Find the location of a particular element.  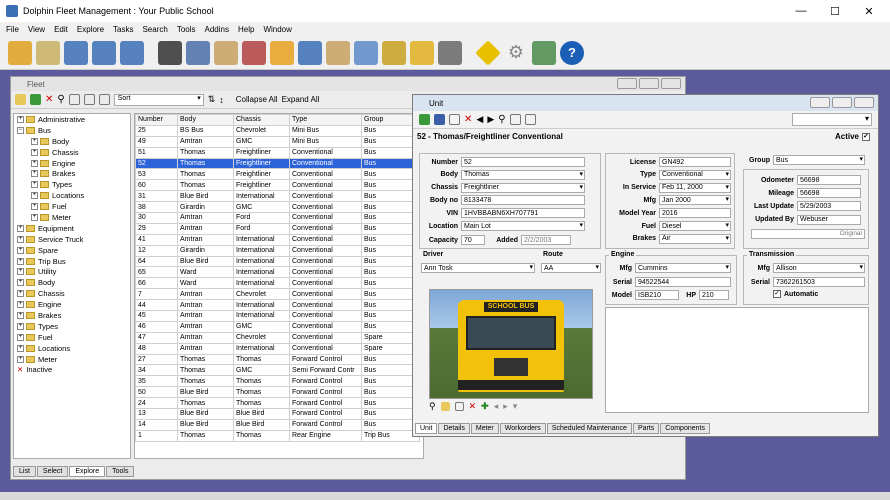

tree-item: + Spare is located at coordinates (72, 250).